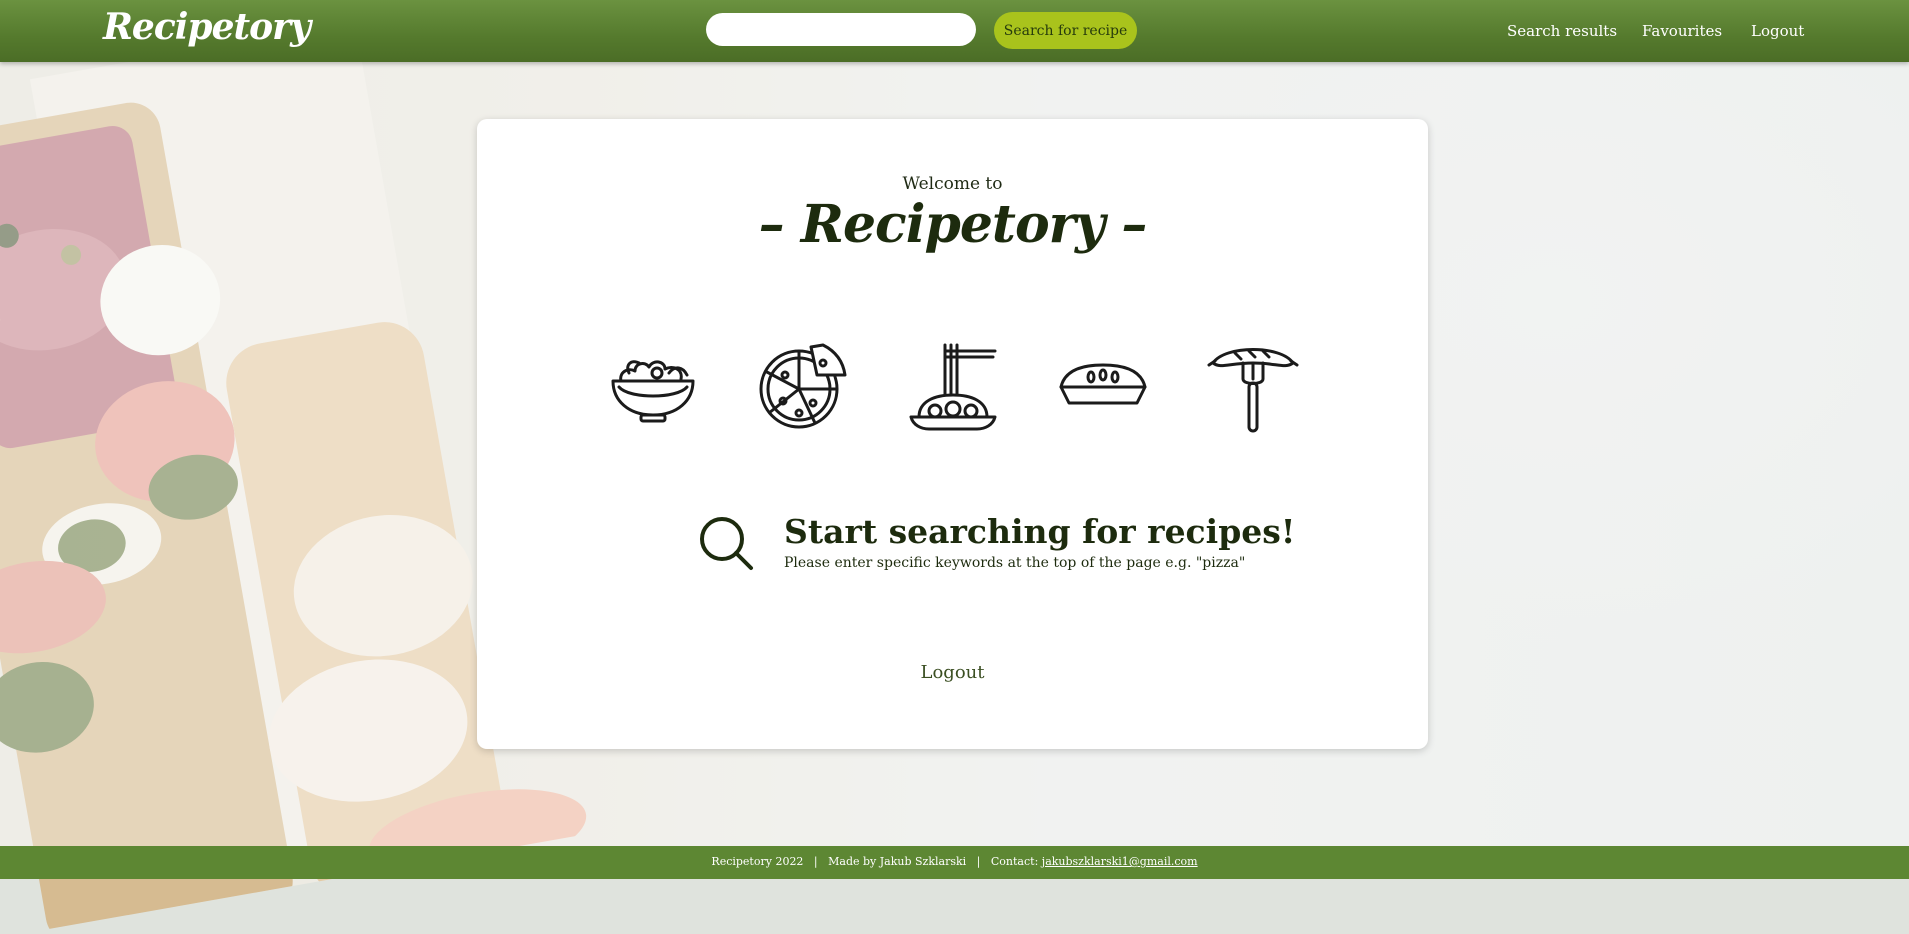 This screenshot has width=1909, height=934. What do you see at coordinates (653, 391) in the screenshot?
I see `salad-bowl-icon` at bounding box center [653, 391].